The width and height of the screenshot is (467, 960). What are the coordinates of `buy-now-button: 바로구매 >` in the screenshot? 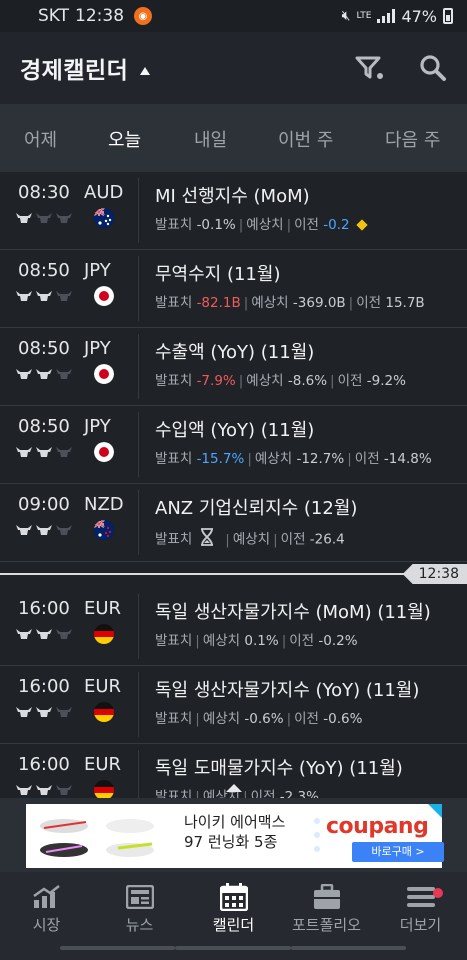 It's located at (398, 852).